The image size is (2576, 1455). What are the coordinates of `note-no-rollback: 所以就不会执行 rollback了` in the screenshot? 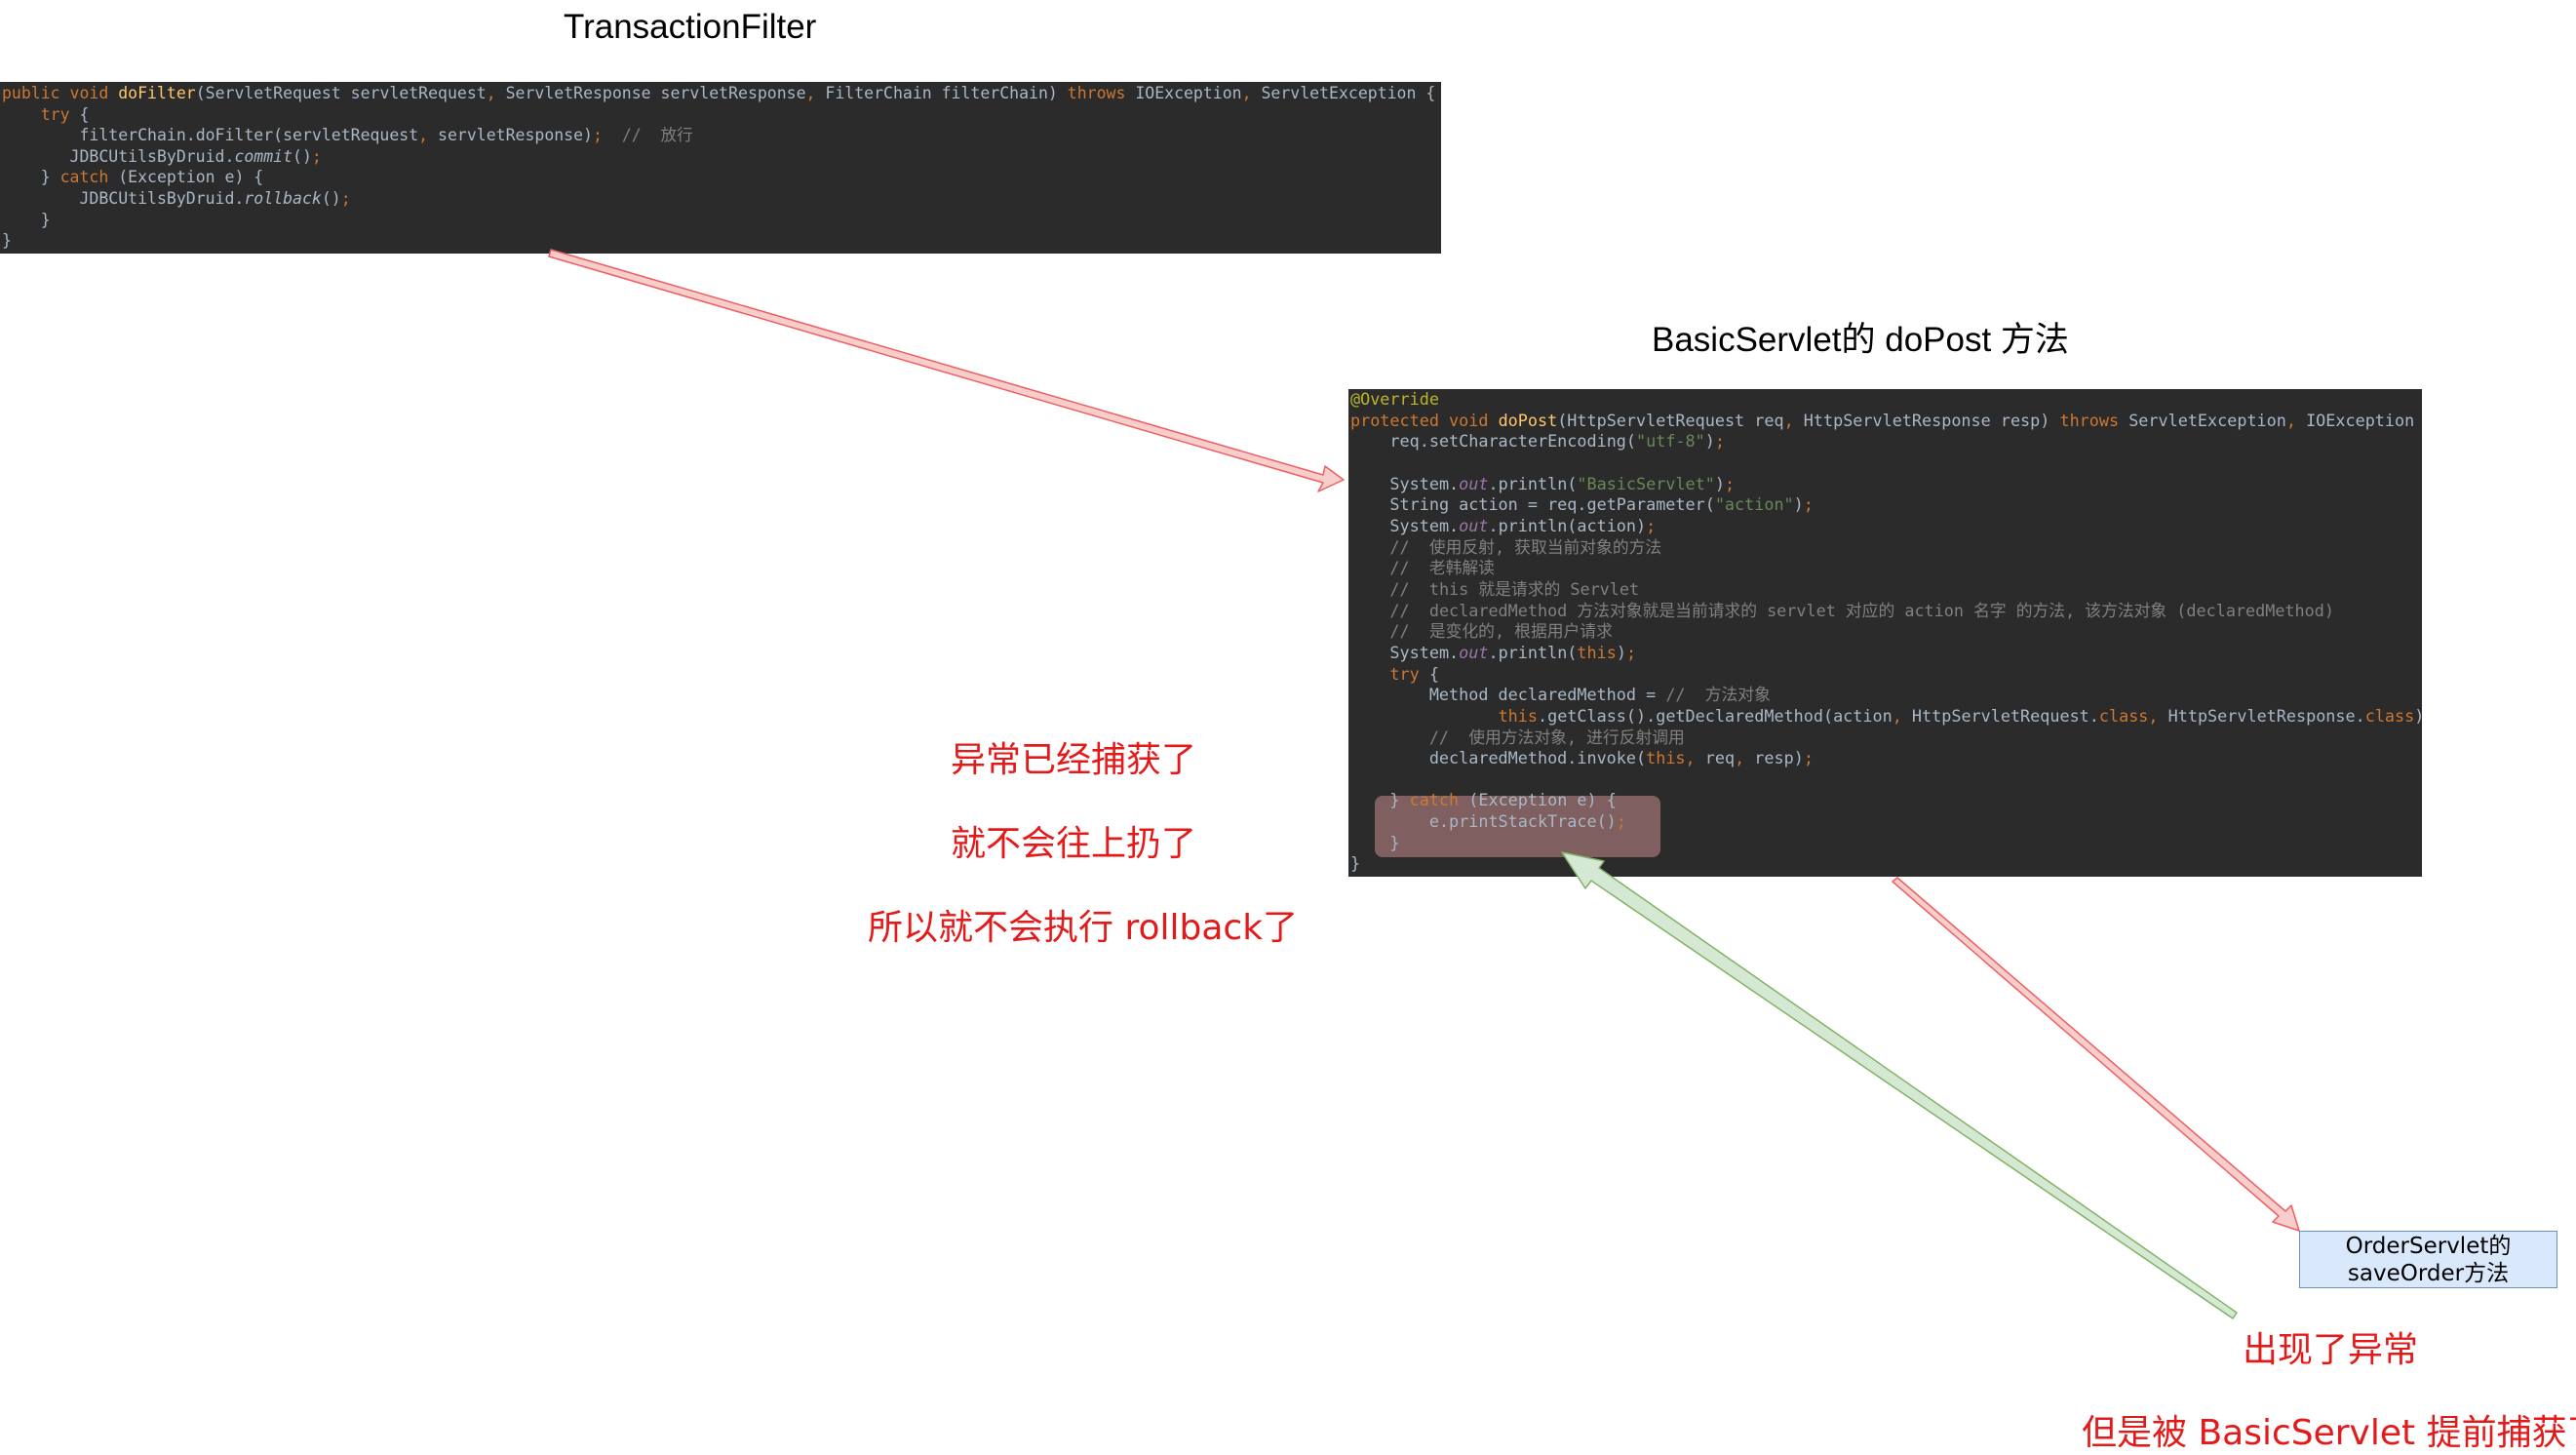 It's located at (1083, 928).